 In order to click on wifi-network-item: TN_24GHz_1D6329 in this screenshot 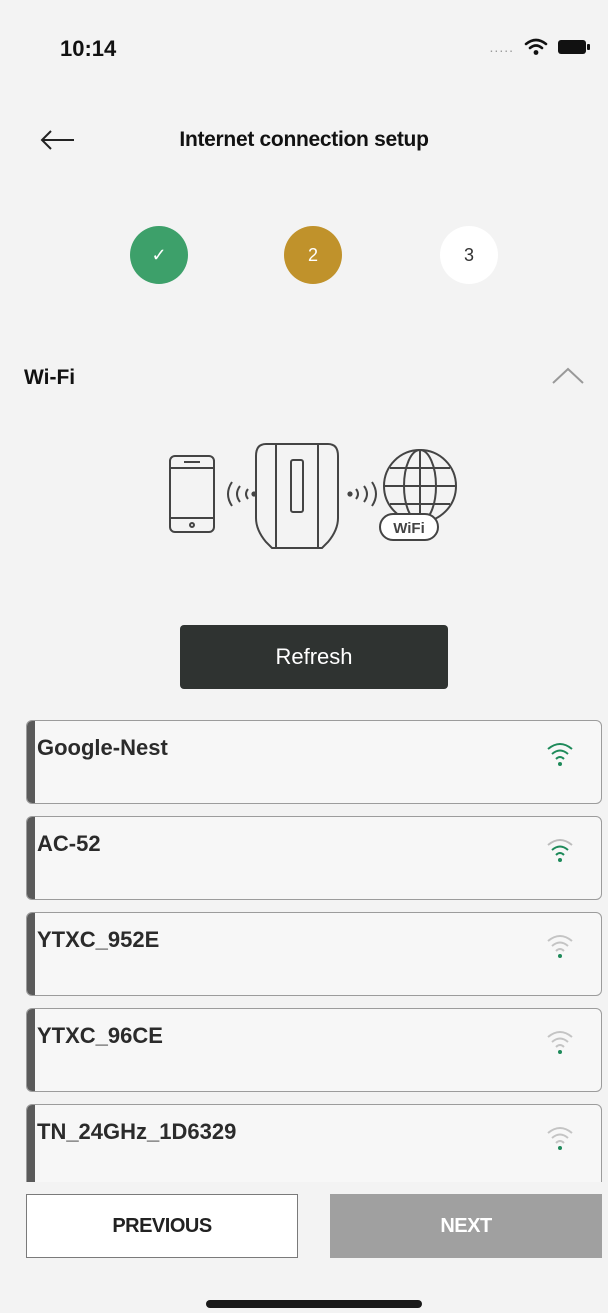, I will do `click(314, 1143)`.